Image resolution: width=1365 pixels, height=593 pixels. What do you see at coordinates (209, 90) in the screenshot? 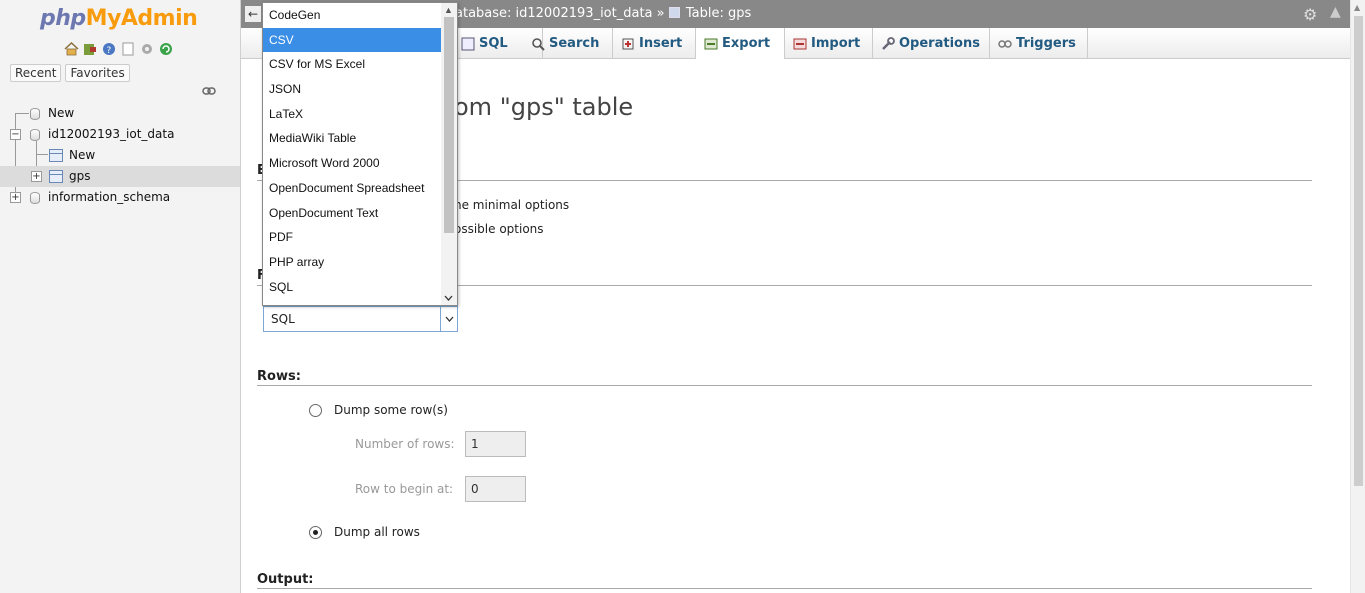
I see `link-panel-icon` at bounding box center [209, 90].